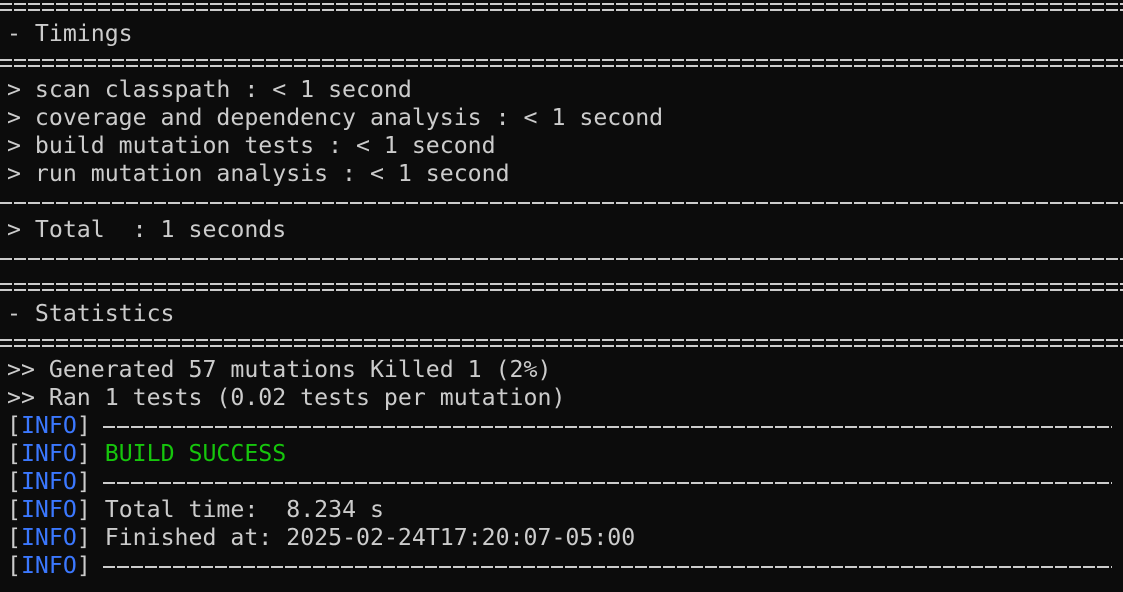  I want to click on timing-line: > build mutation tests : < 1 second, so click(251, 145).